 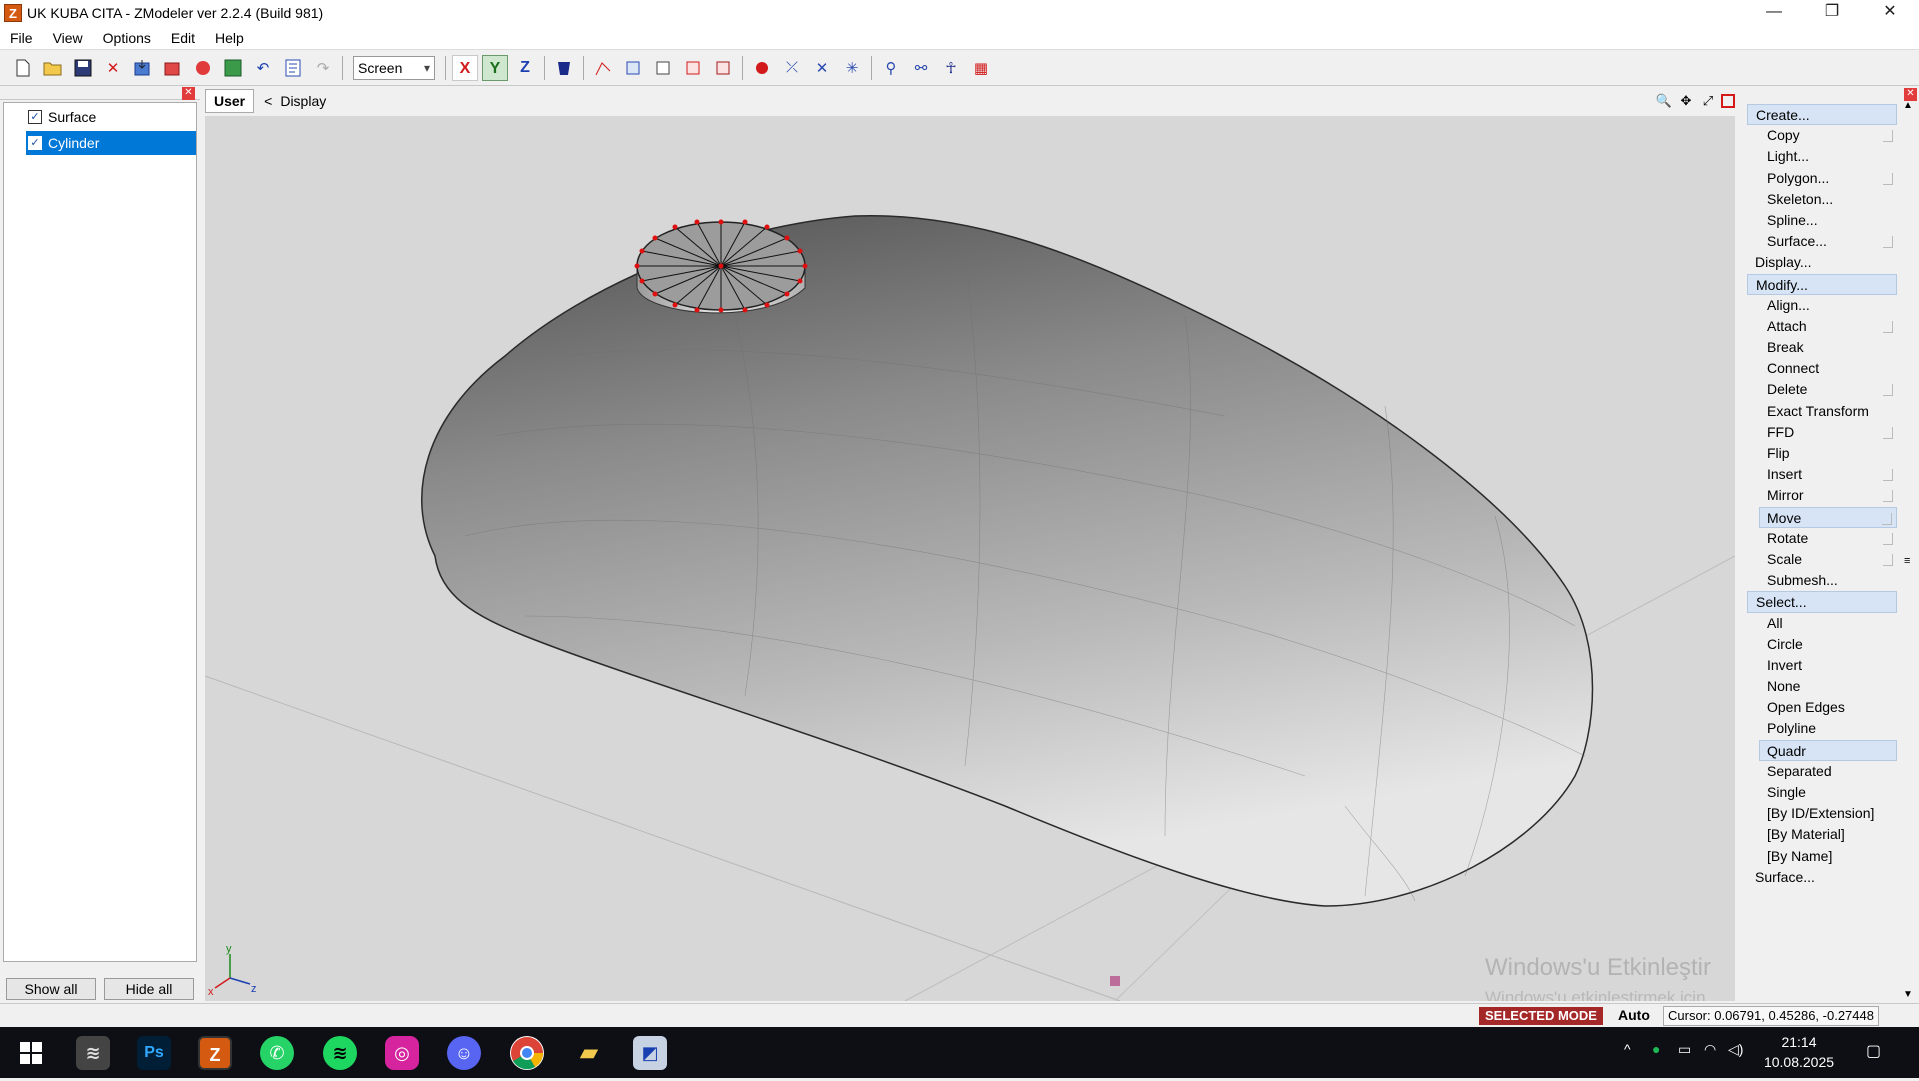 What do you see at coordinates (154, 1053) in the screenshot?
I see `photoshop-icon: Ps` at bounding box center [154, 1053].